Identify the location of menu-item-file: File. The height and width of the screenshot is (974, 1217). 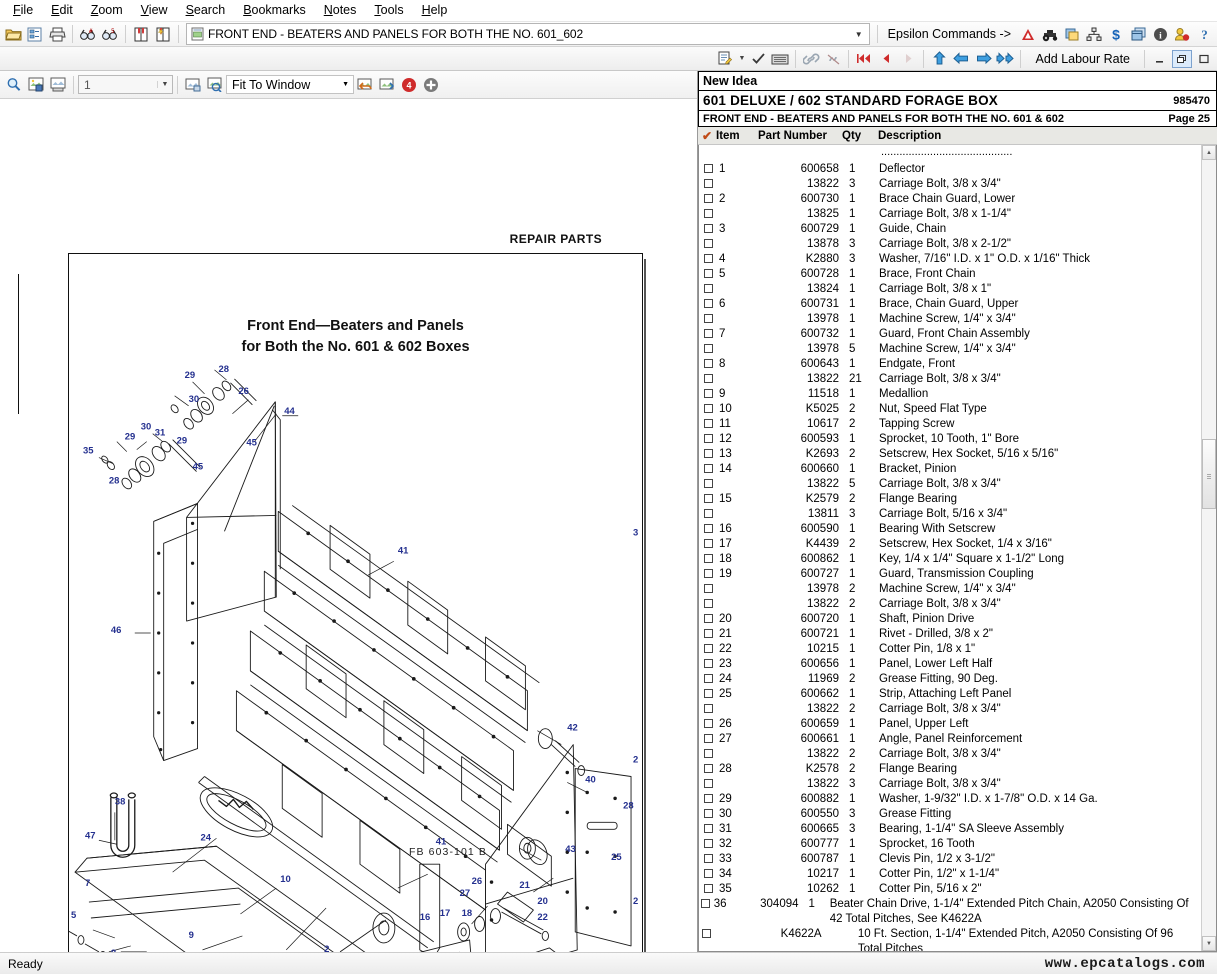
(23, 10).